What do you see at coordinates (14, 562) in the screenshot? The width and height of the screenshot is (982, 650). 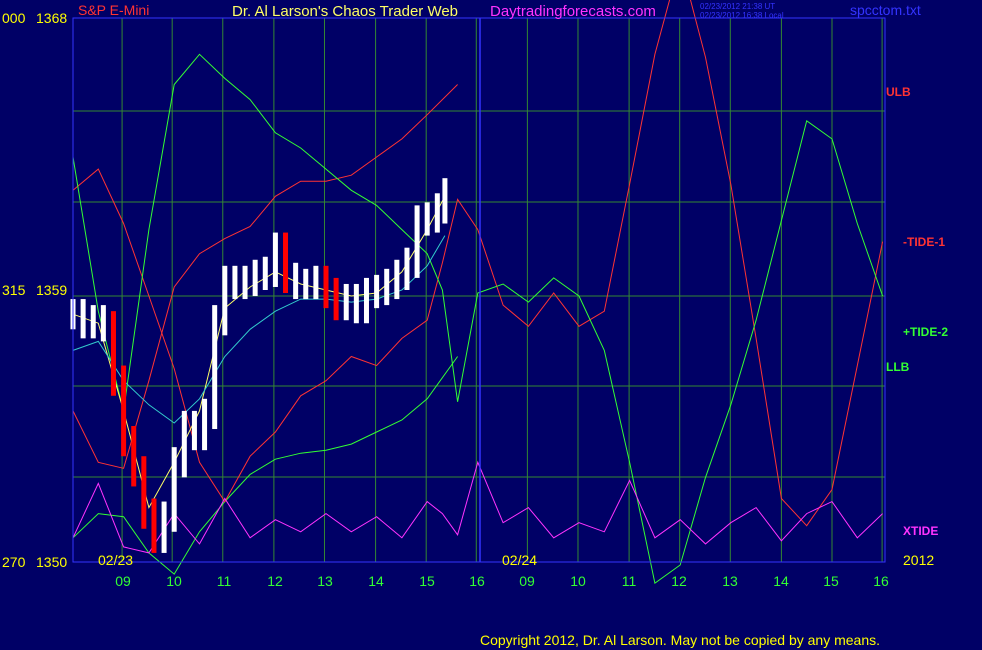 I see `y-tick-left: 270` at bounding box center [14, 562].